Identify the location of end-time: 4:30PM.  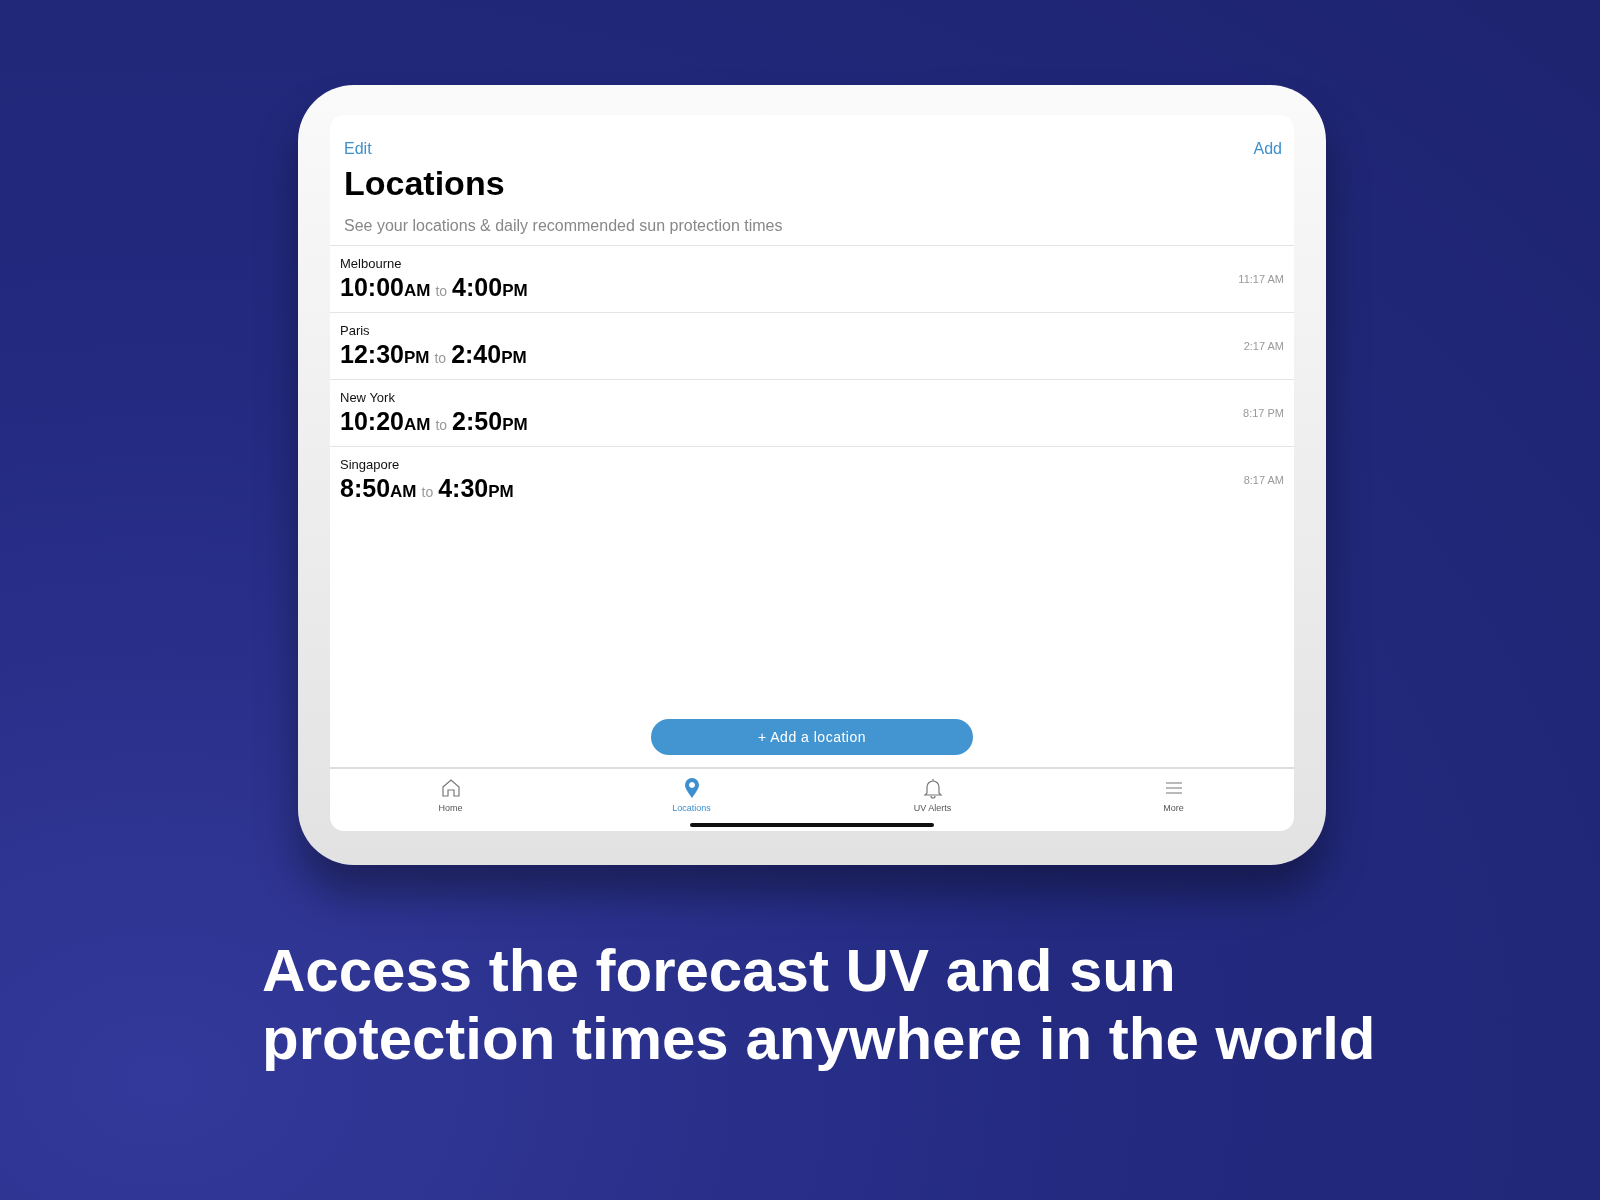
(476, 488).